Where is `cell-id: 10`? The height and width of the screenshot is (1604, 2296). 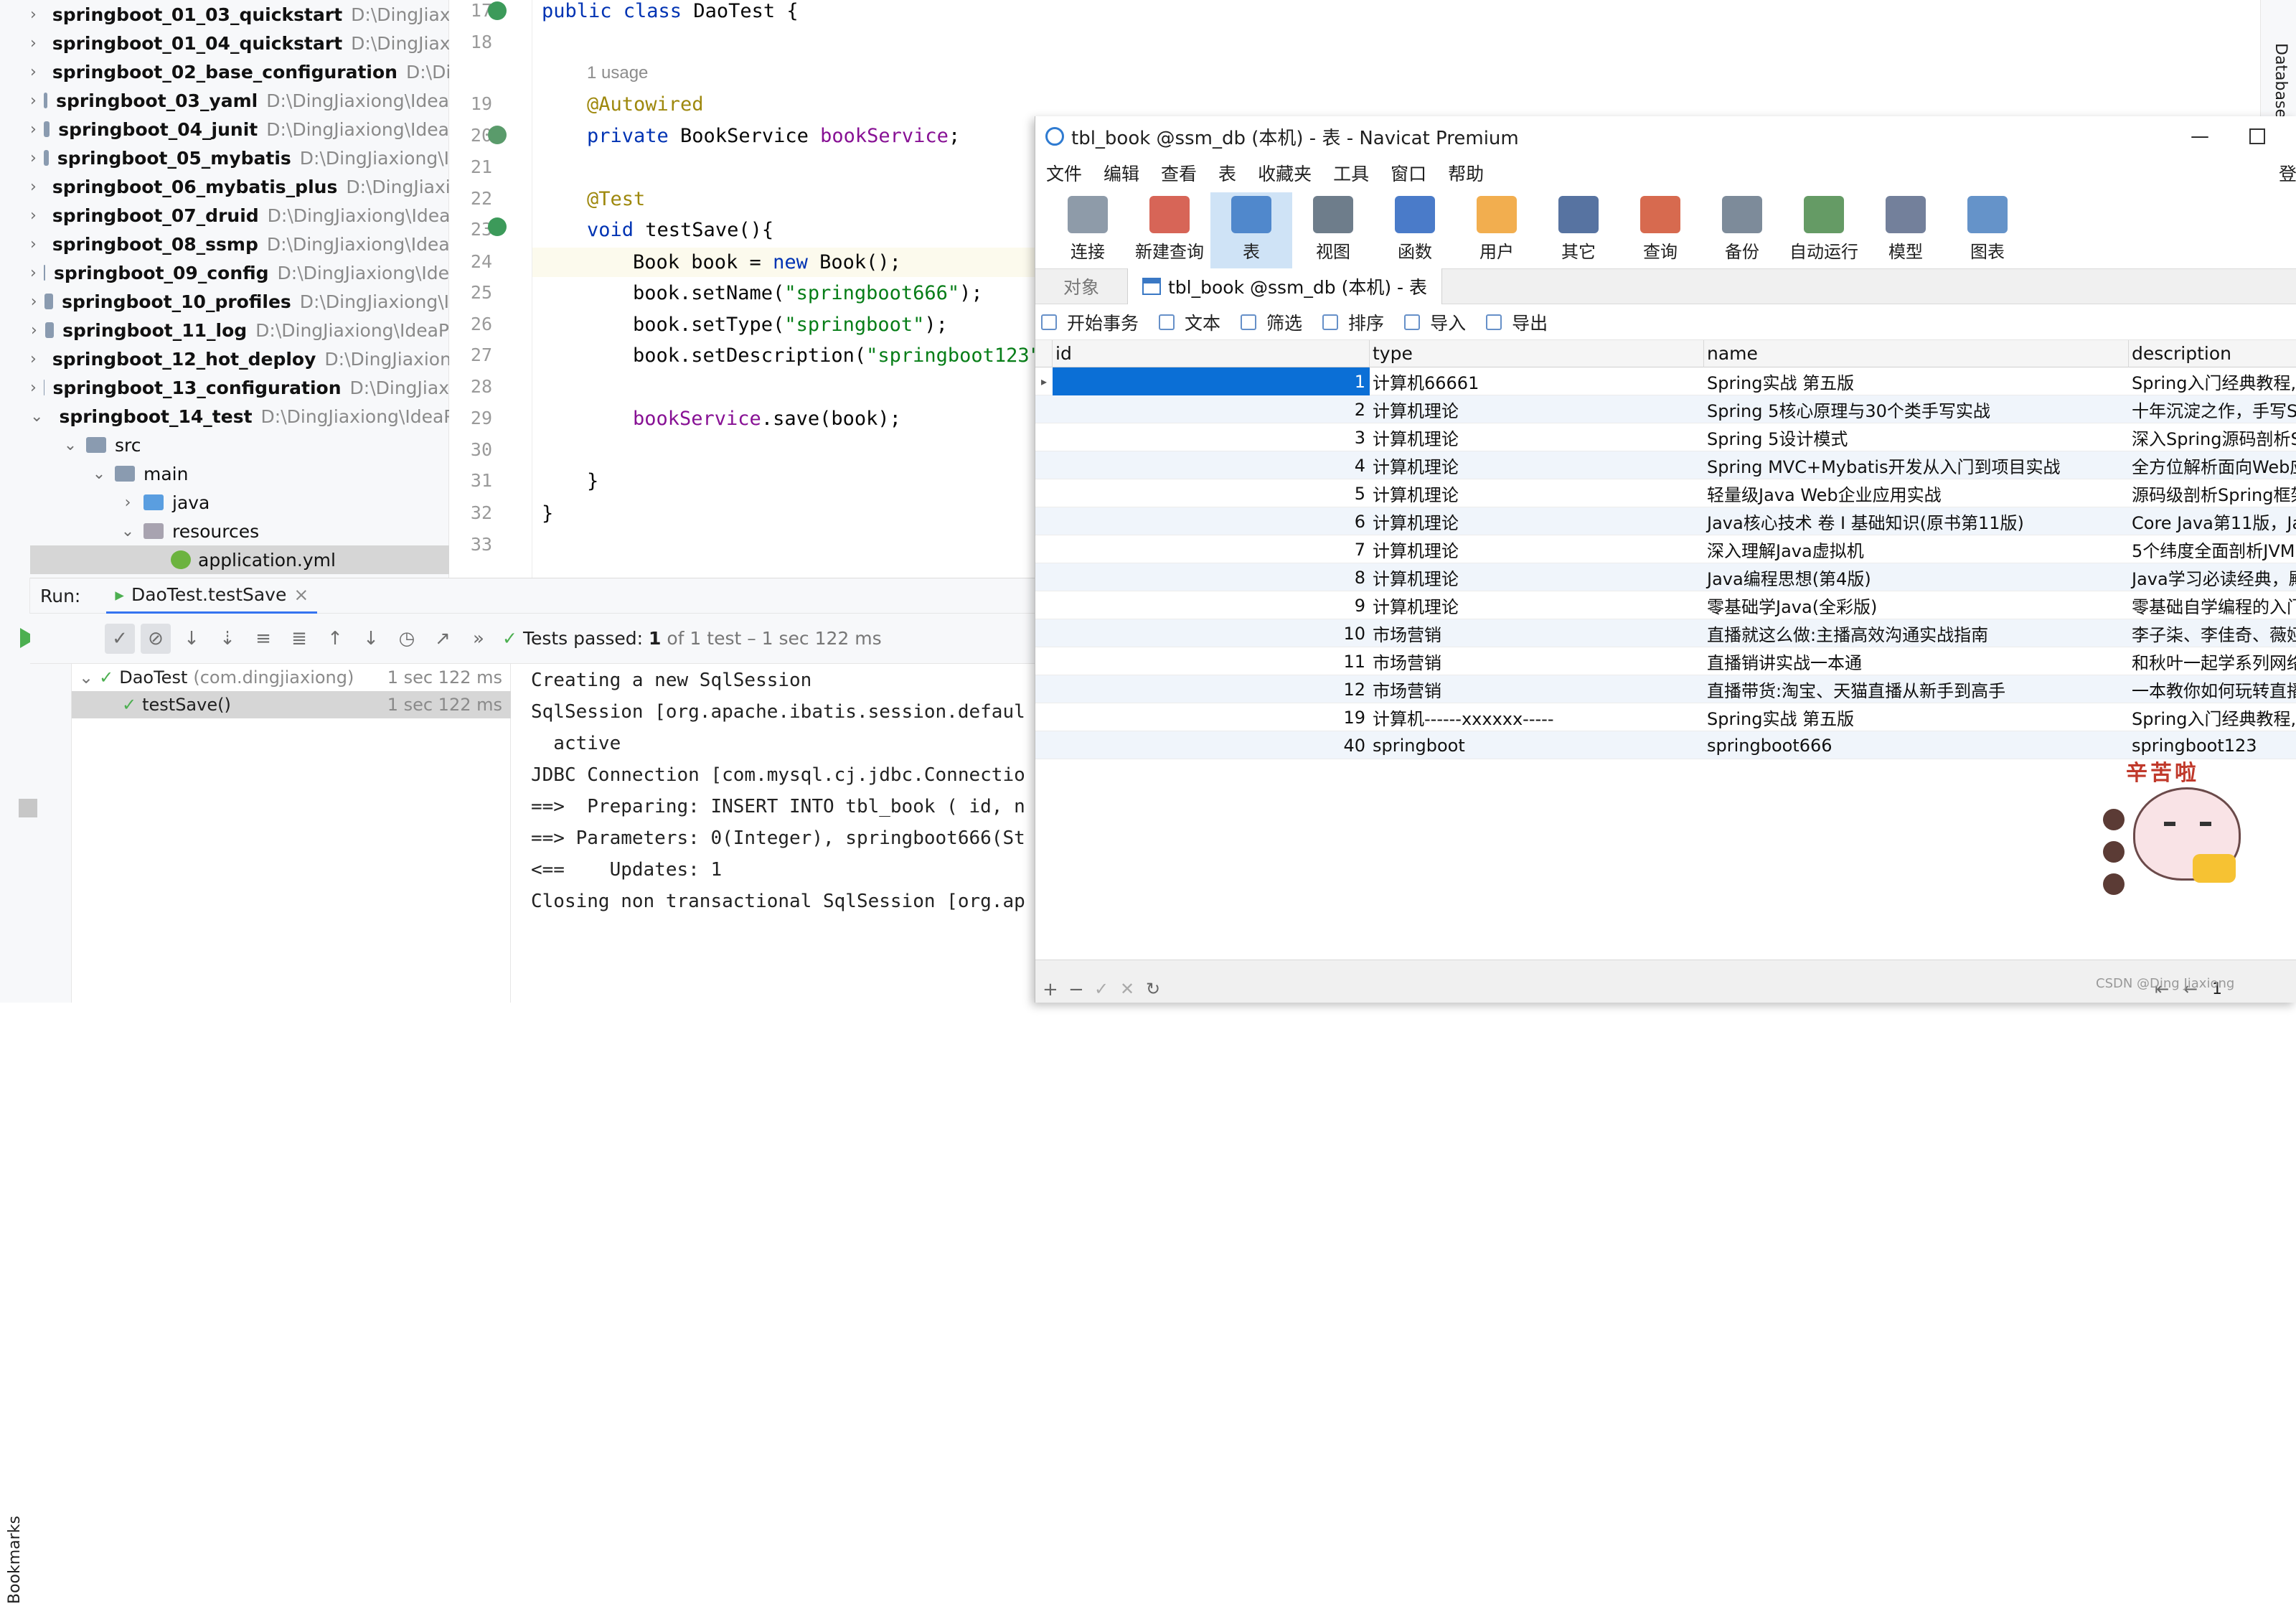
cell-id: 10 is located at coordinates (1211, 633).